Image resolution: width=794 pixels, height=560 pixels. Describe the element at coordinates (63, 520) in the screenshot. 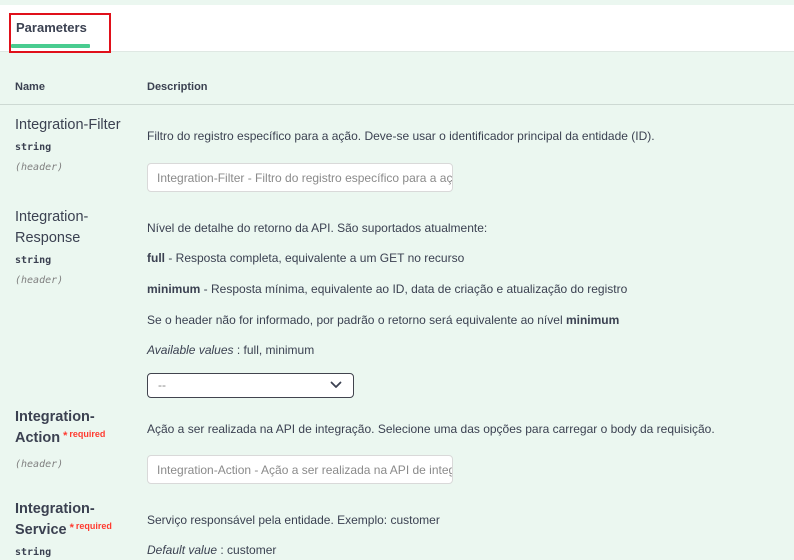

I see `param-name-integration-service: Integration- Service * required` at that location.